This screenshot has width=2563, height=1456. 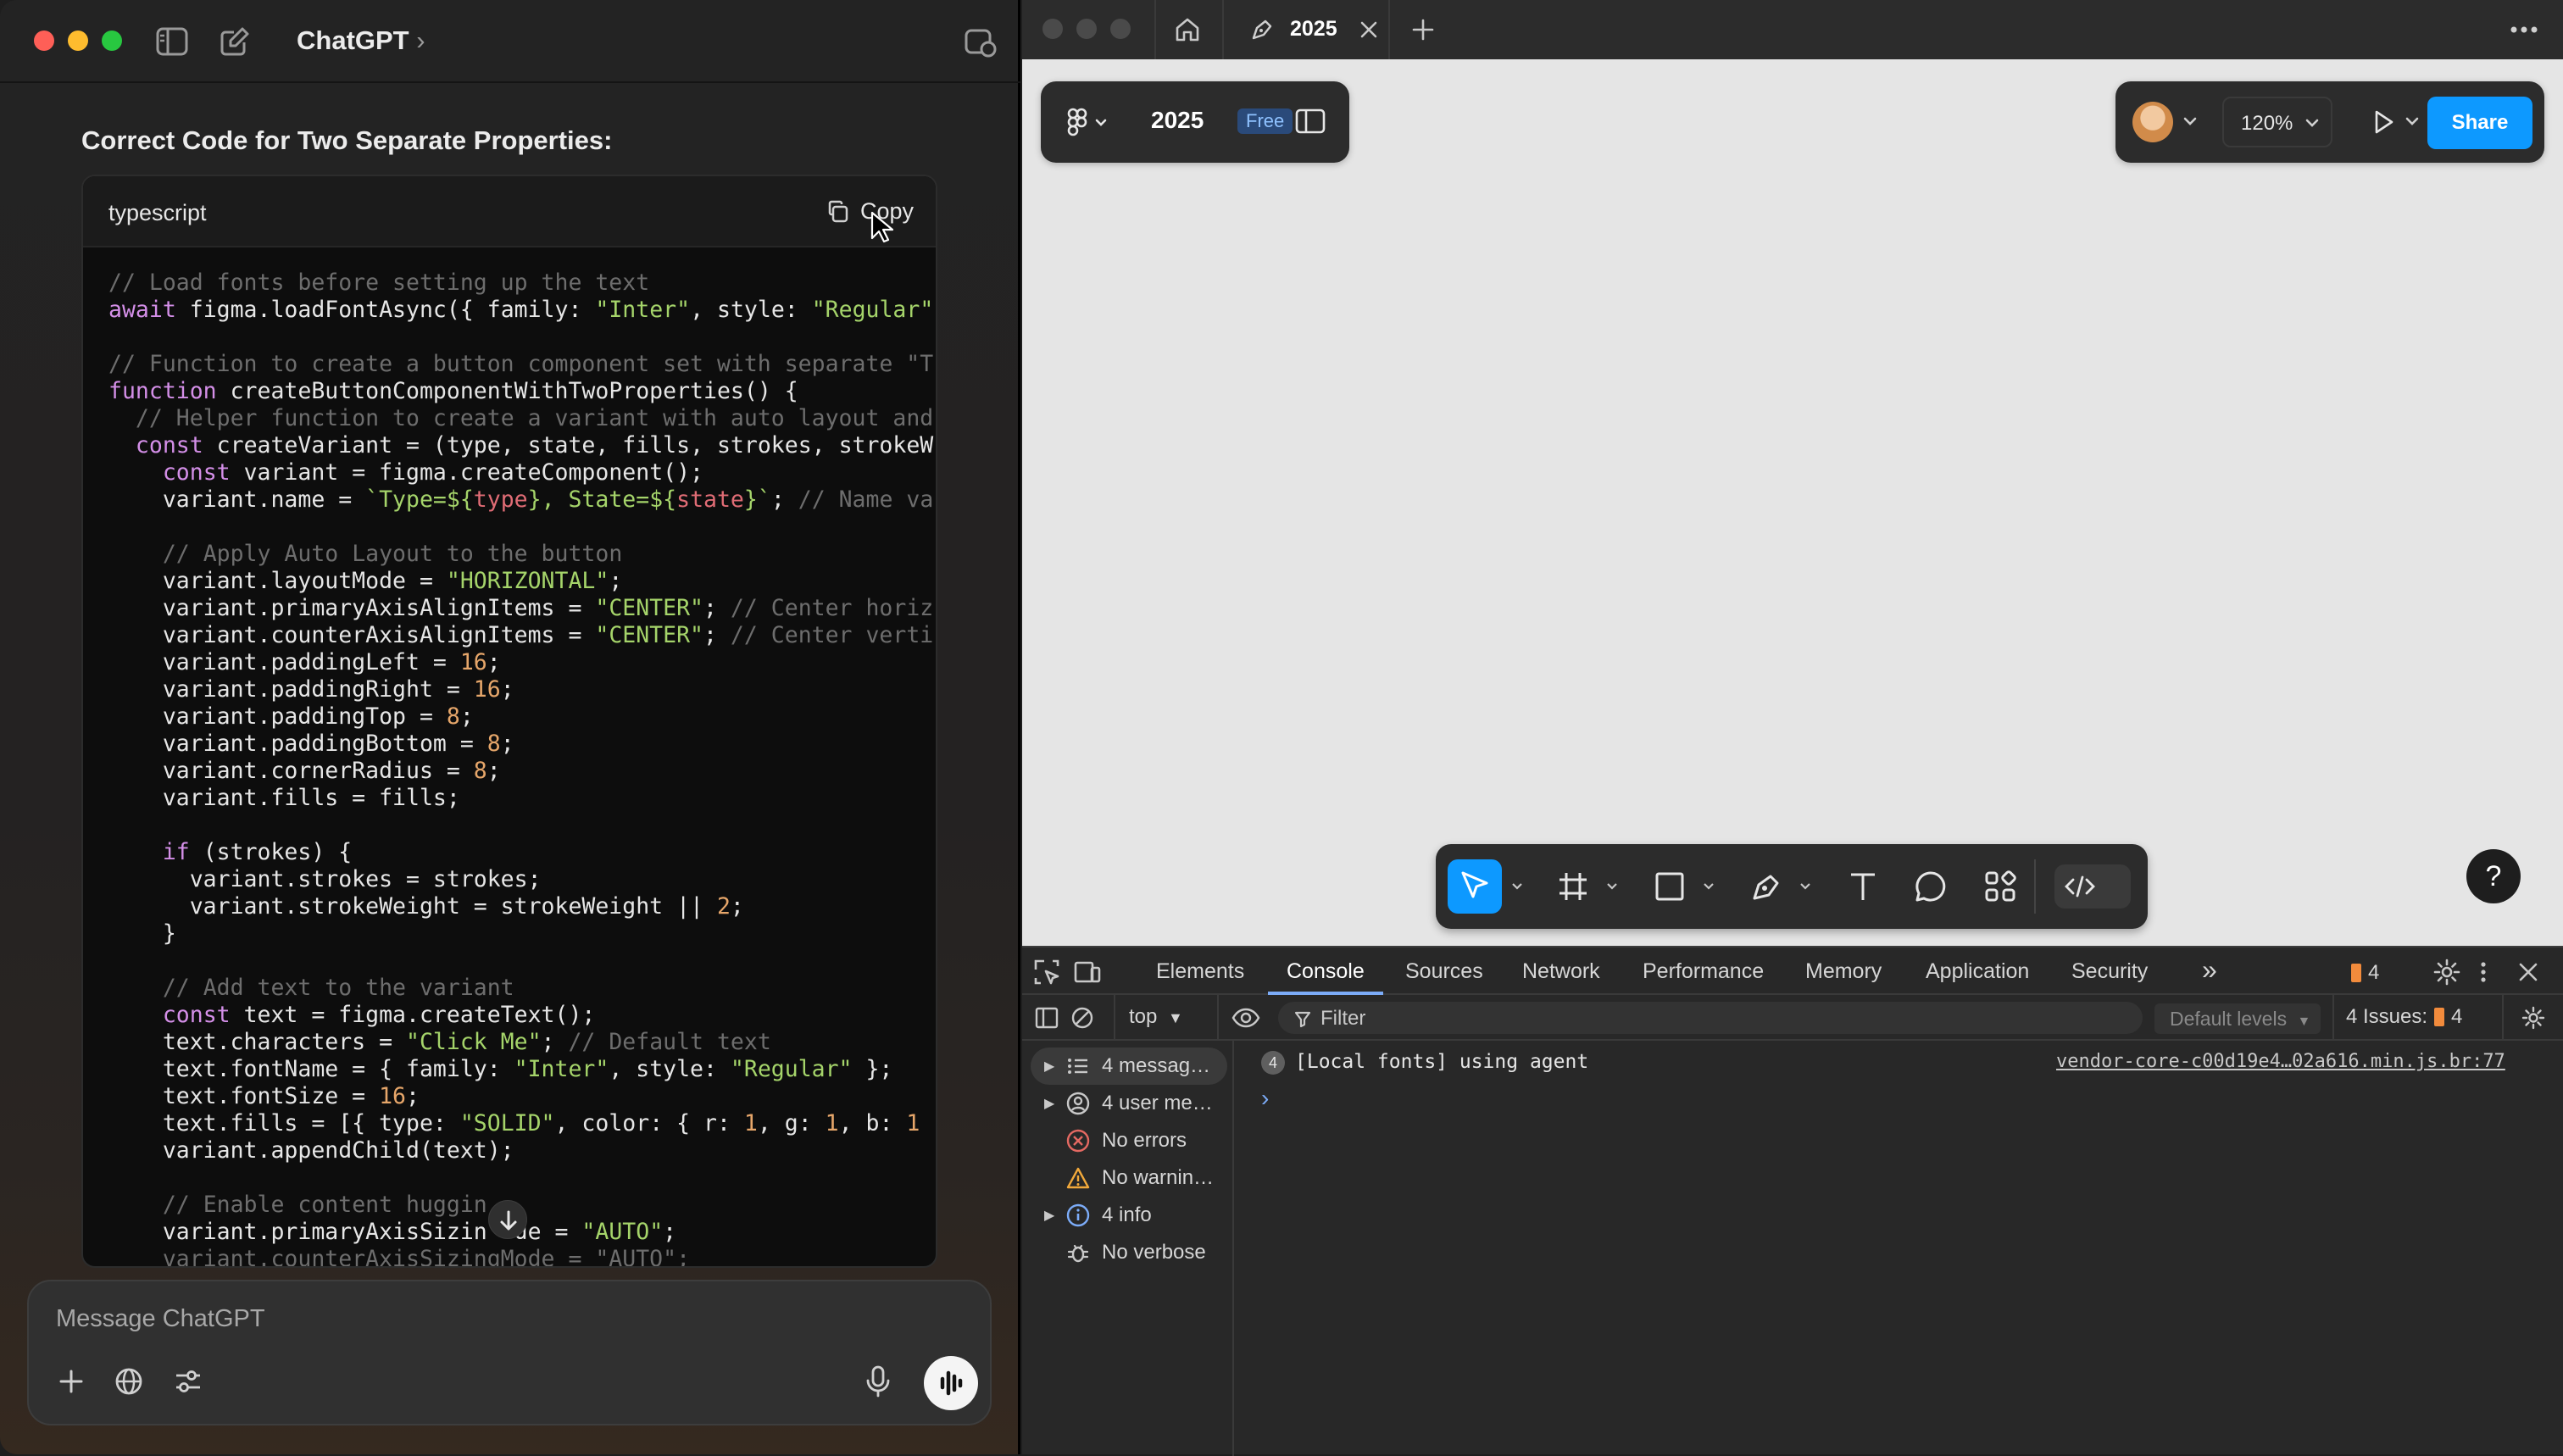 I want to click on repeat-count-badge: 4, so click(x=1273, y=1063).